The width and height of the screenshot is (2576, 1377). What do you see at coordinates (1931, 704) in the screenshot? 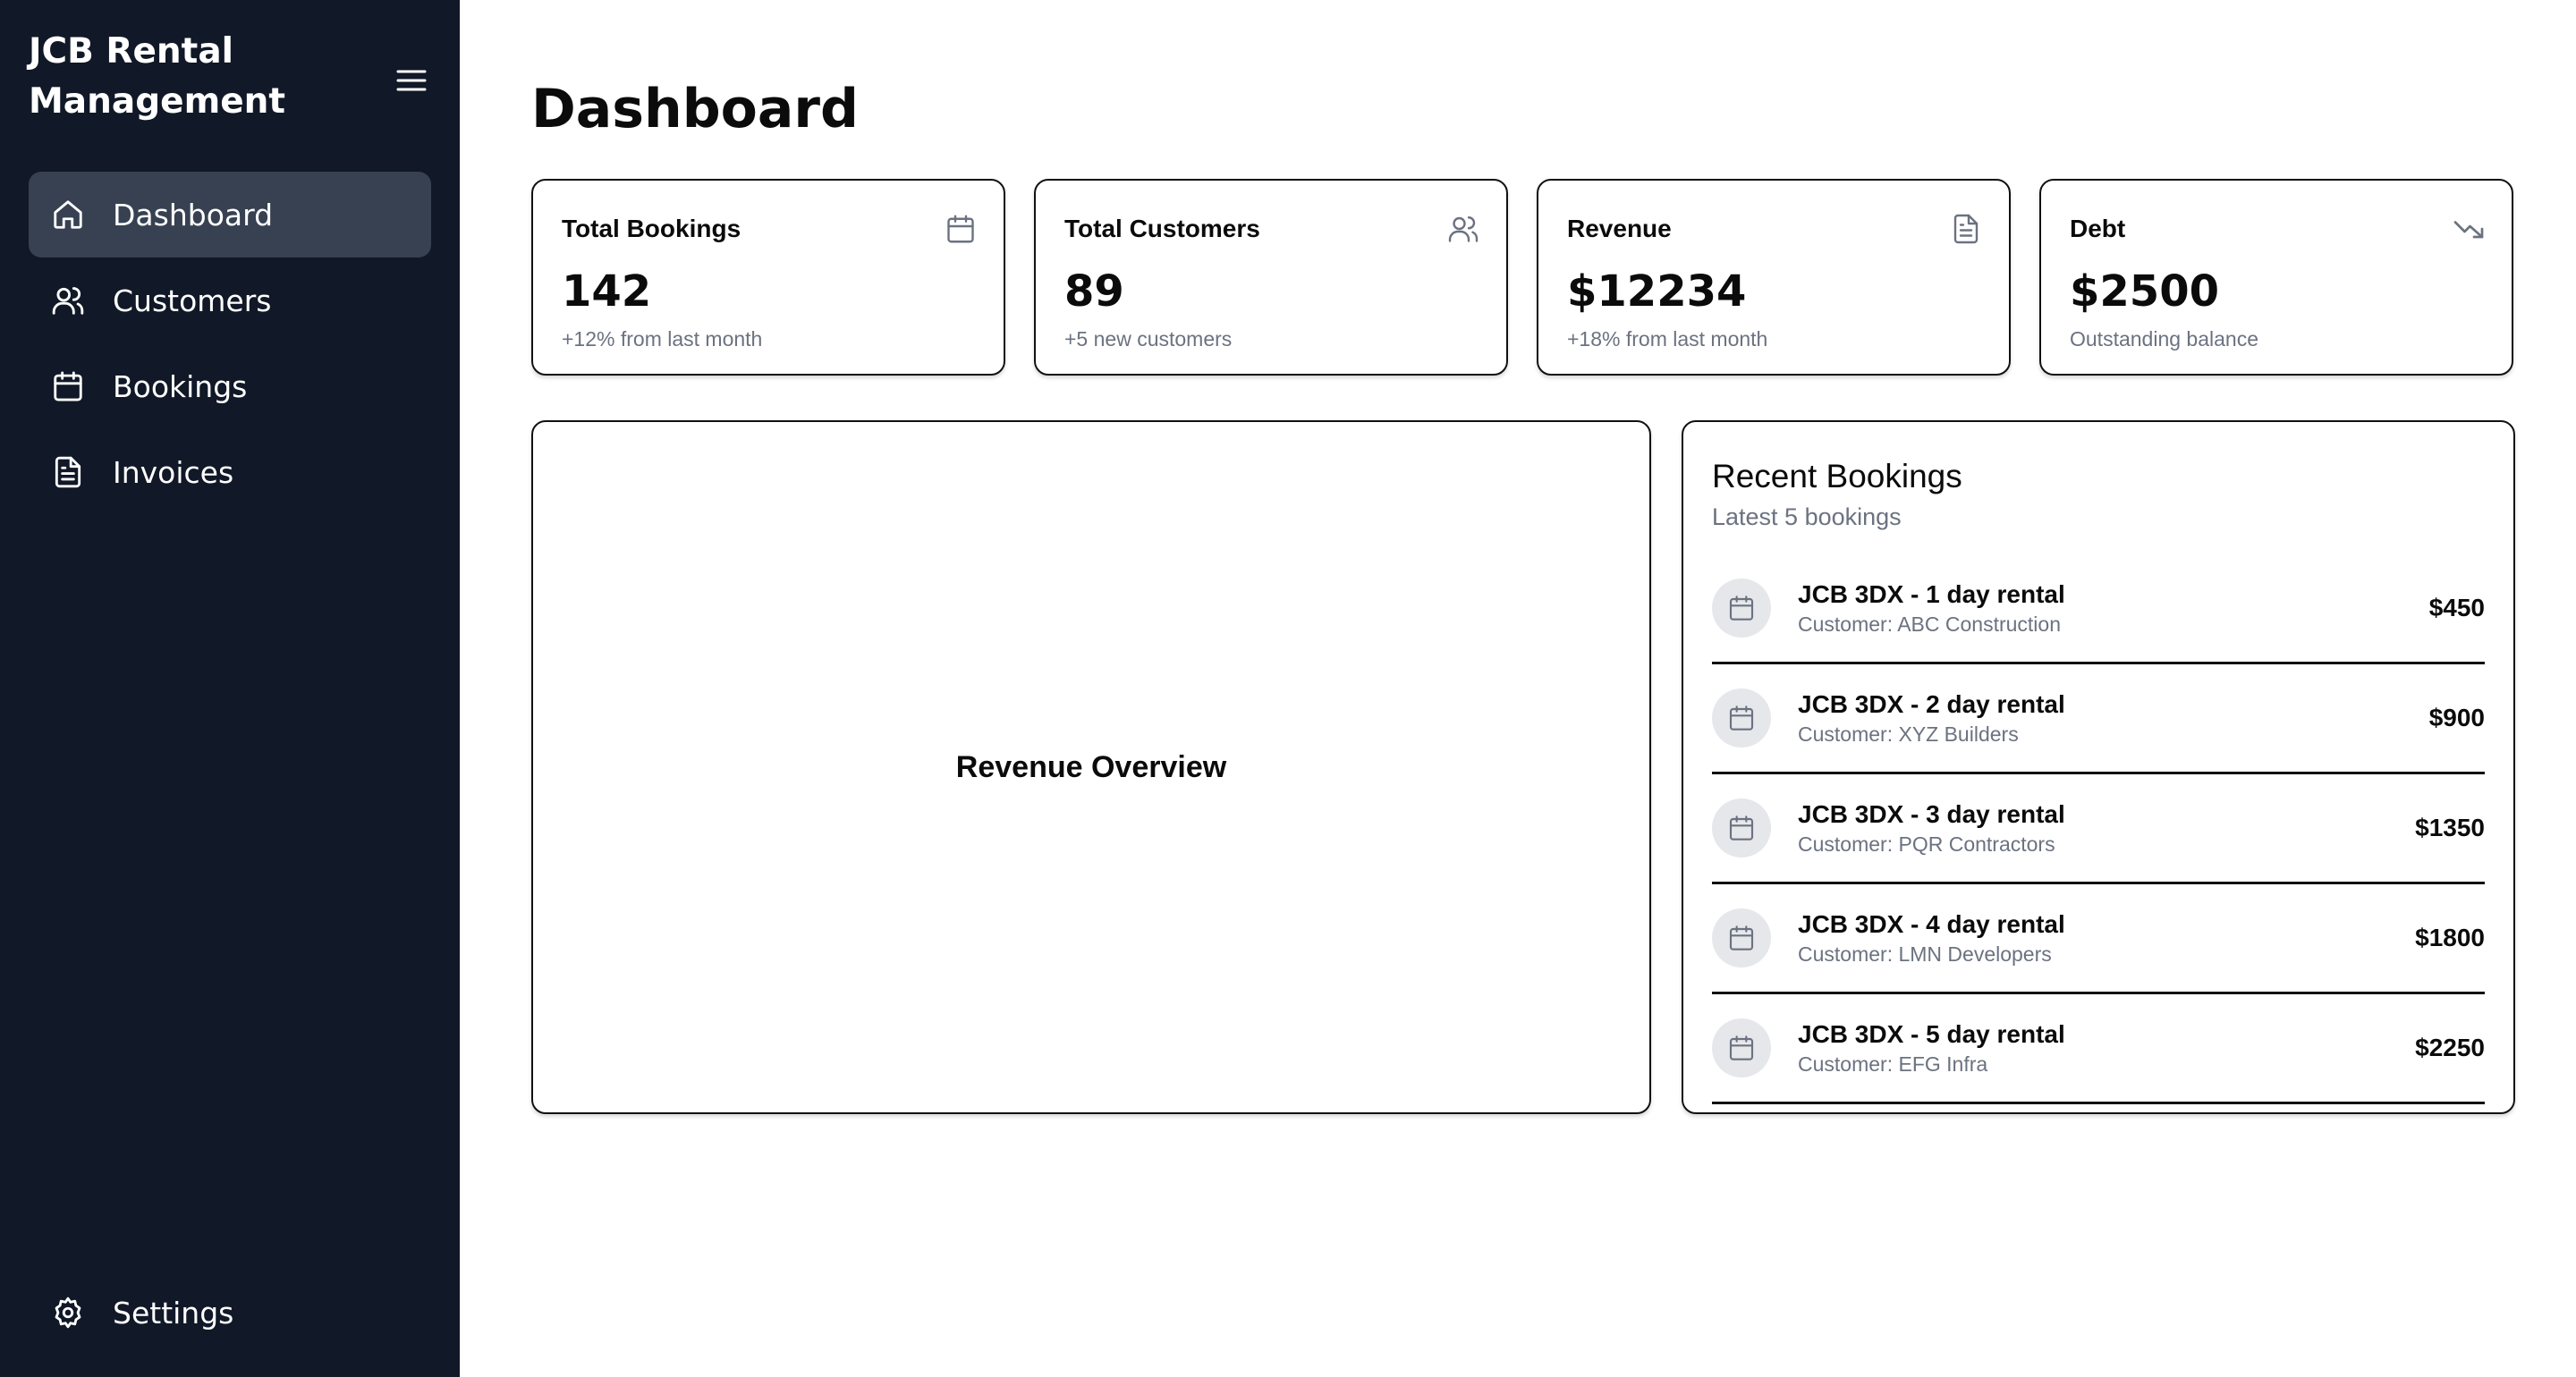
I see `booking-name: JCB 3DX - 2 day rental` at bounding box center [1931, 704].